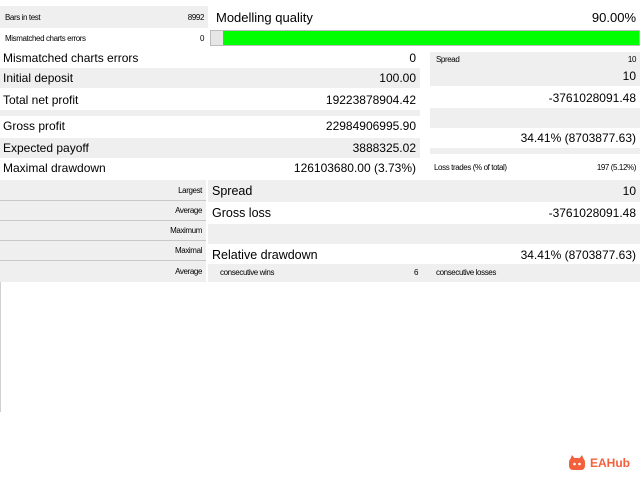 The height and width of the screenshot is (480, 640). I want to click on maximum-label: Maximum, so click(186, 230).